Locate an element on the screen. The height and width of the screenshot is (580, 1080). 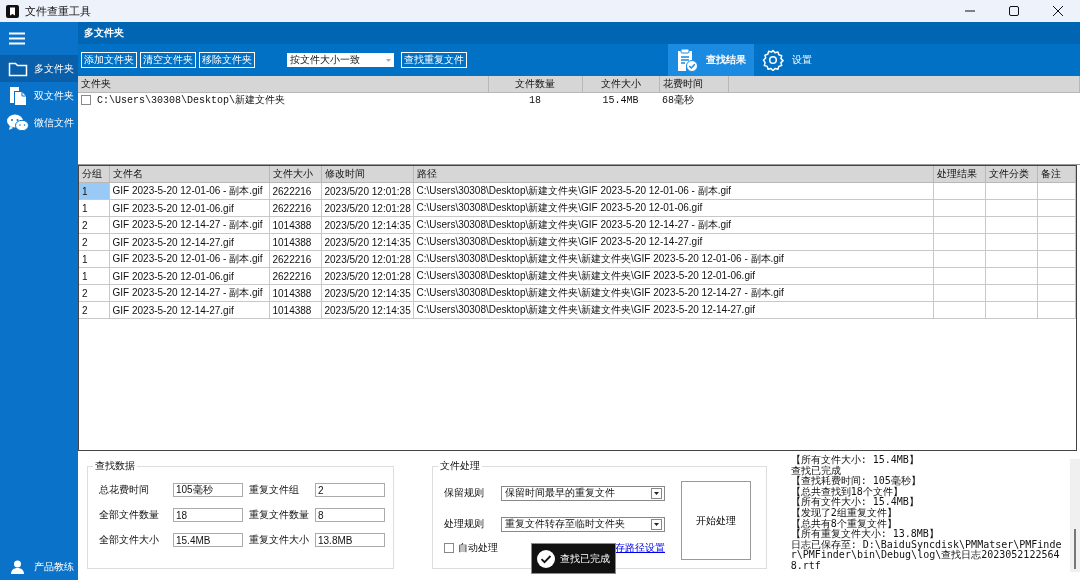
folder-icon is located at coordinates (18, 68).